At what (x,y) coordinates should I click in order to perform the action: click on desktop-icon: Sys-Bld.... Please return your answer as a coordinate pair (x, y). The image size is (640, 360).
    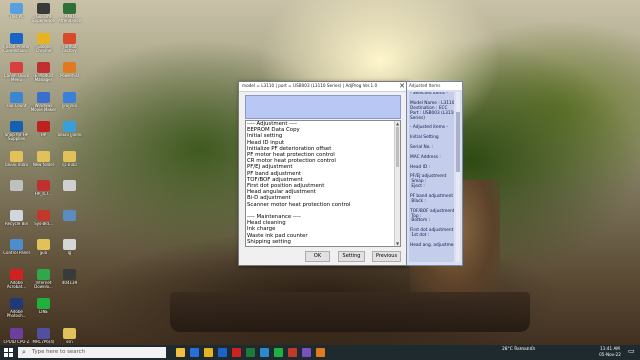
    Looking at the image, I should click on (43, 217).